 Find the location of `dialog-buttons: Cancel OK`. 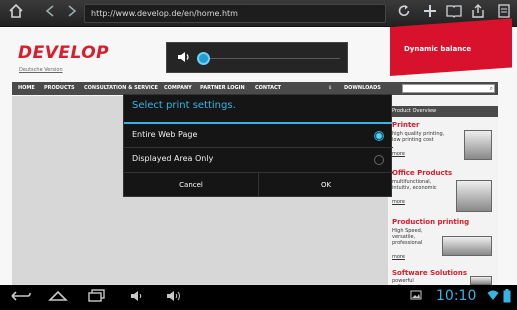

dialog-buttons: Cancel OK is located at coordinates (258, 184).